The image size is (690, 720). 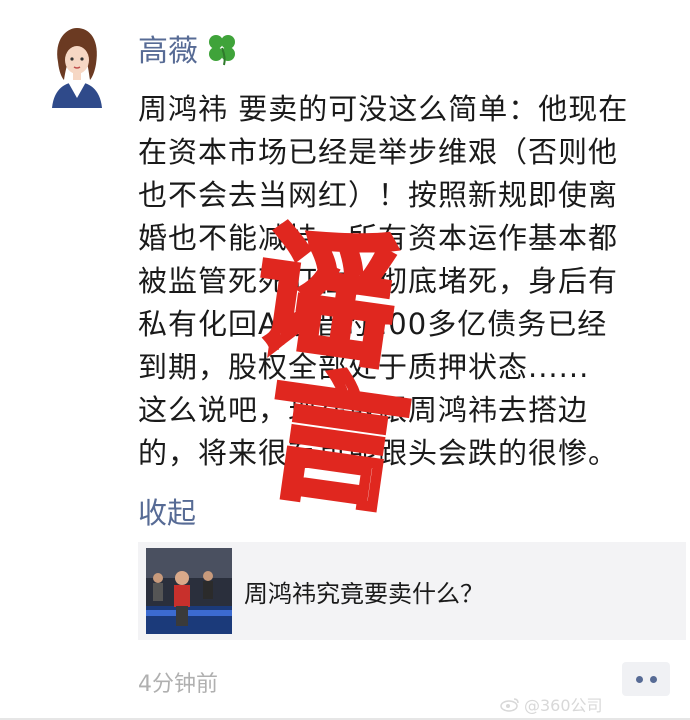 I want to click on four-leaf-clover-icon, so click(x=222, y=50).